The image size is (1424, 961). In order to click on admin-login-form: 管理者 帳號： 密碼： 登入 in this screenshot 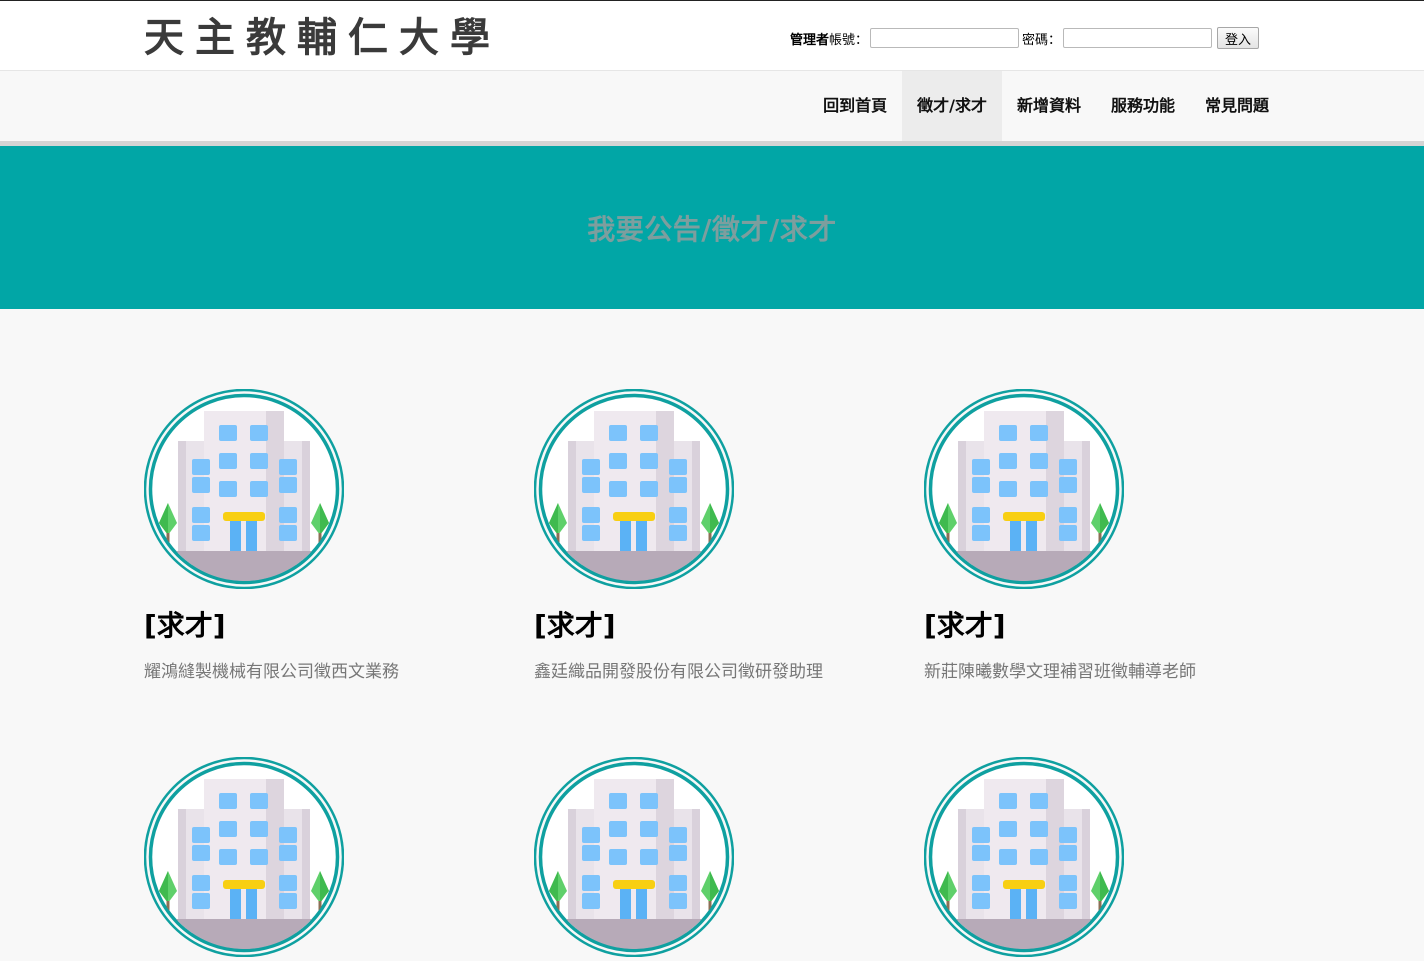, I will do `click(1025, 38)`.